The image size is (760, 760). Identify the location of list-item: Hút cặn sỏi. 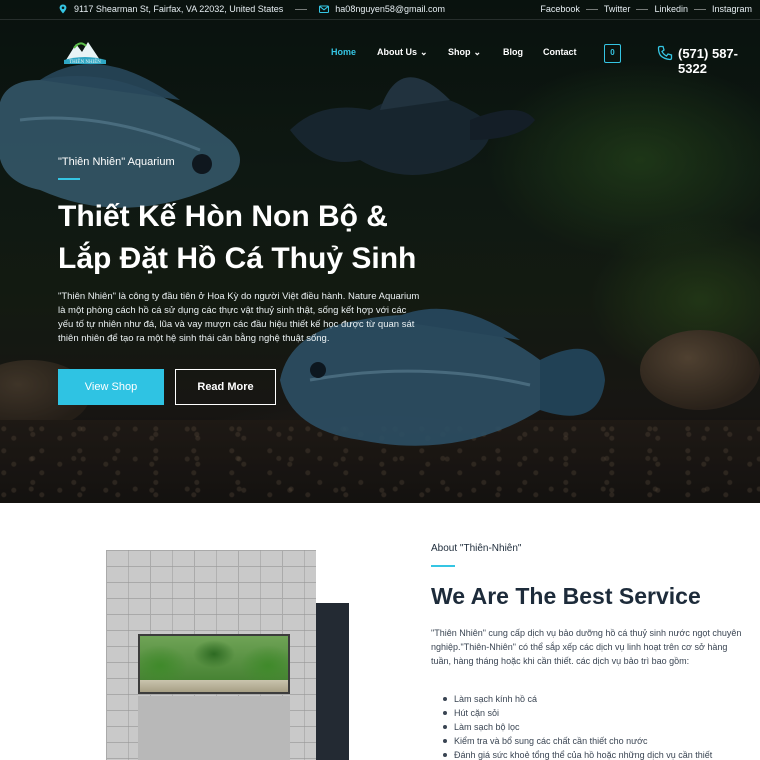
(576, 713).